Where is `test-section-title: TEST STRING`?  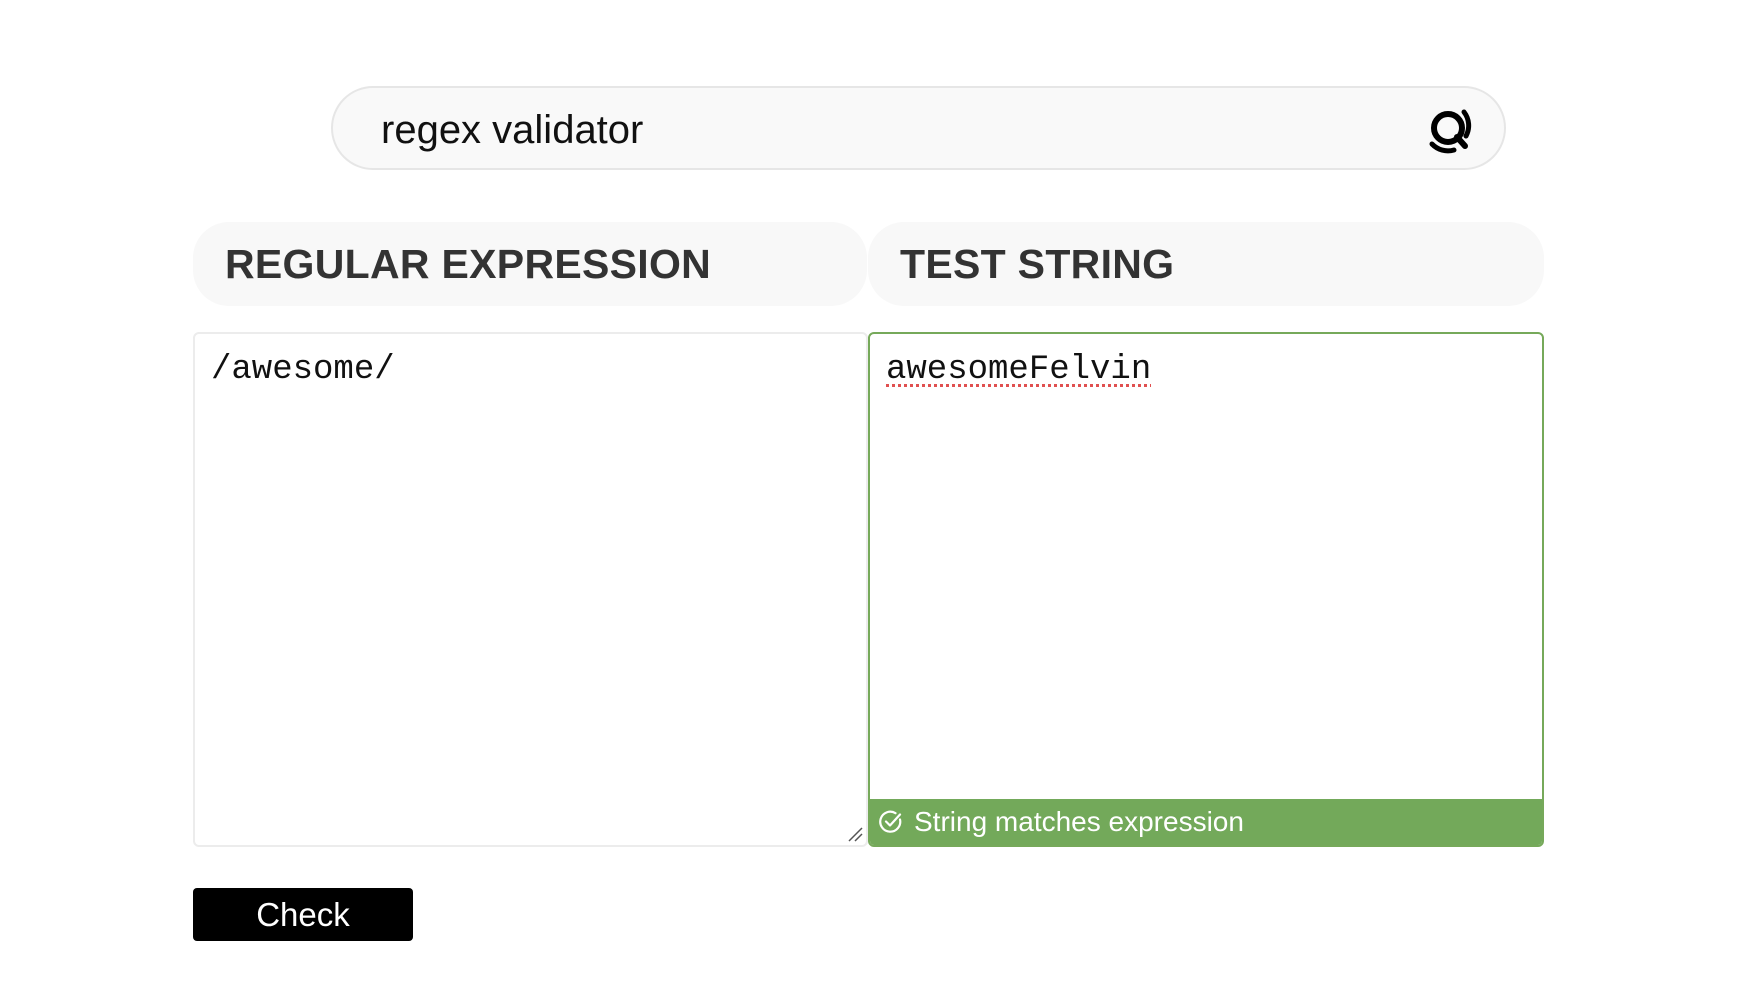
test-section-title: TEST STRING is located at coordinates (1037, 263).